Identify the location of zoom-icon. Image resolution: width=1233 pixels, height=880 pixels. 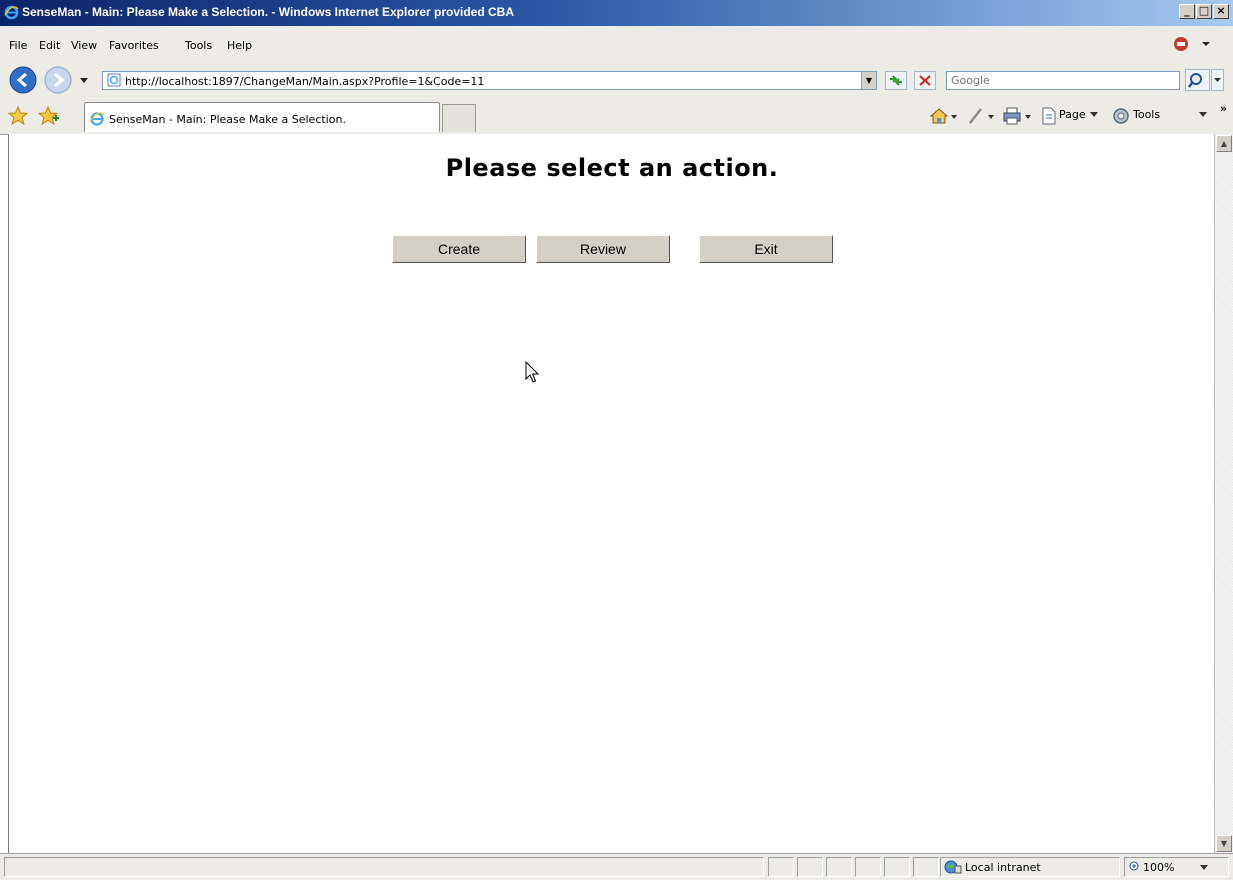
(1134, 866).